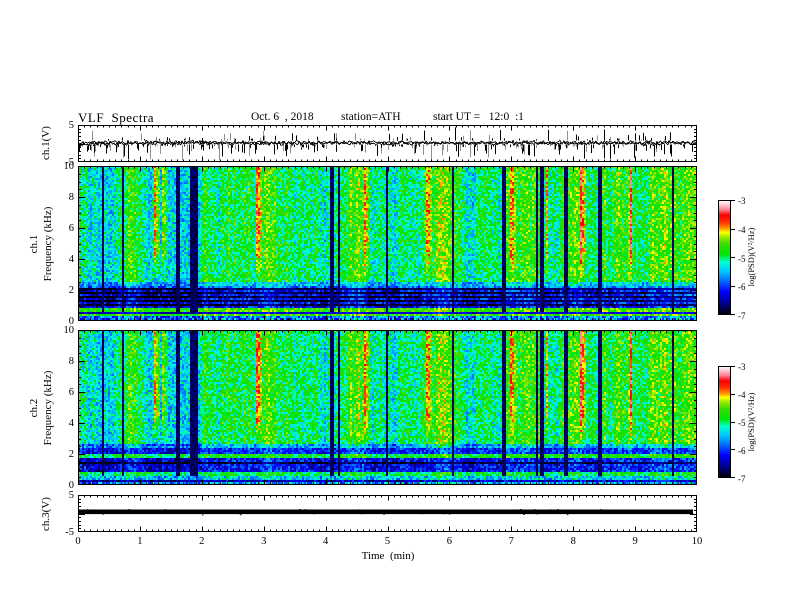 The image size is (792, 612). What do you see at coordinates (478, 117) in the screenshot?
I see `title-start-ut: start UT = 12:0 :1` at bounding box center [478, 117].